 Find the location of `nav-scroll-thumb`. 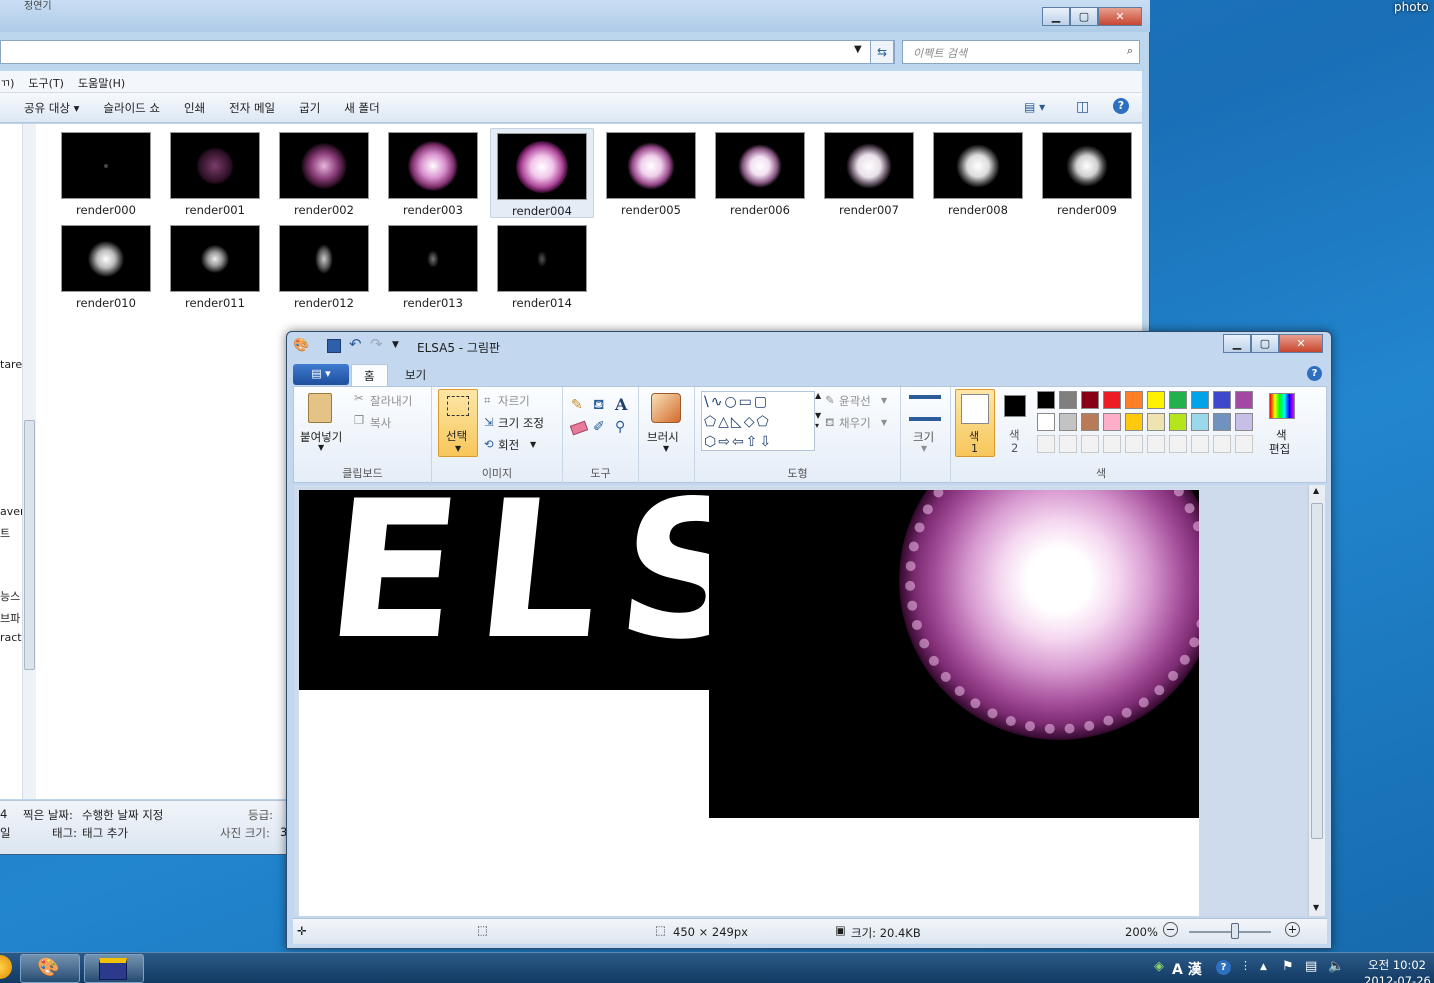

nav-scroll-thumb is located at coordinates (29, 545).